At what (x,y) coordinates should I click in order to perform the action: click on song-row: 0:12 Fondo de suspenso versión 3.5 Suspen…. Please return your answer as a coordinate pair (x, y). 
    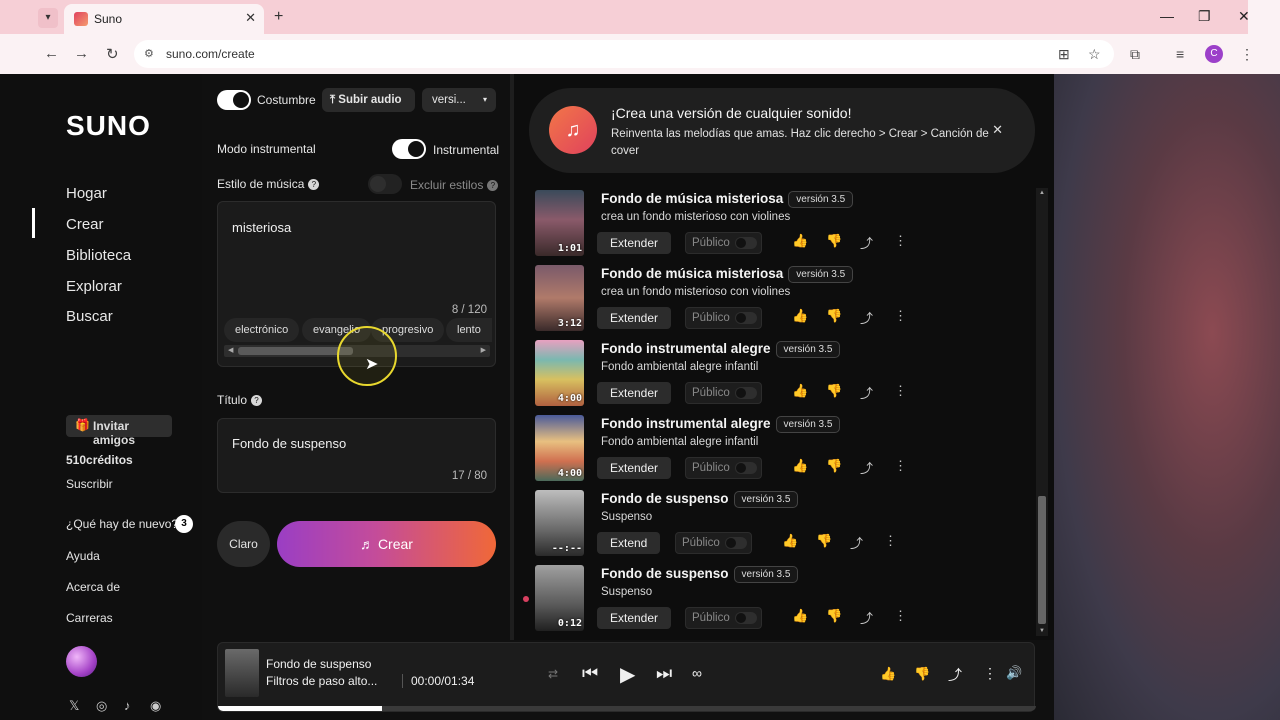
    Looking at the image, I should click on (785, 599).